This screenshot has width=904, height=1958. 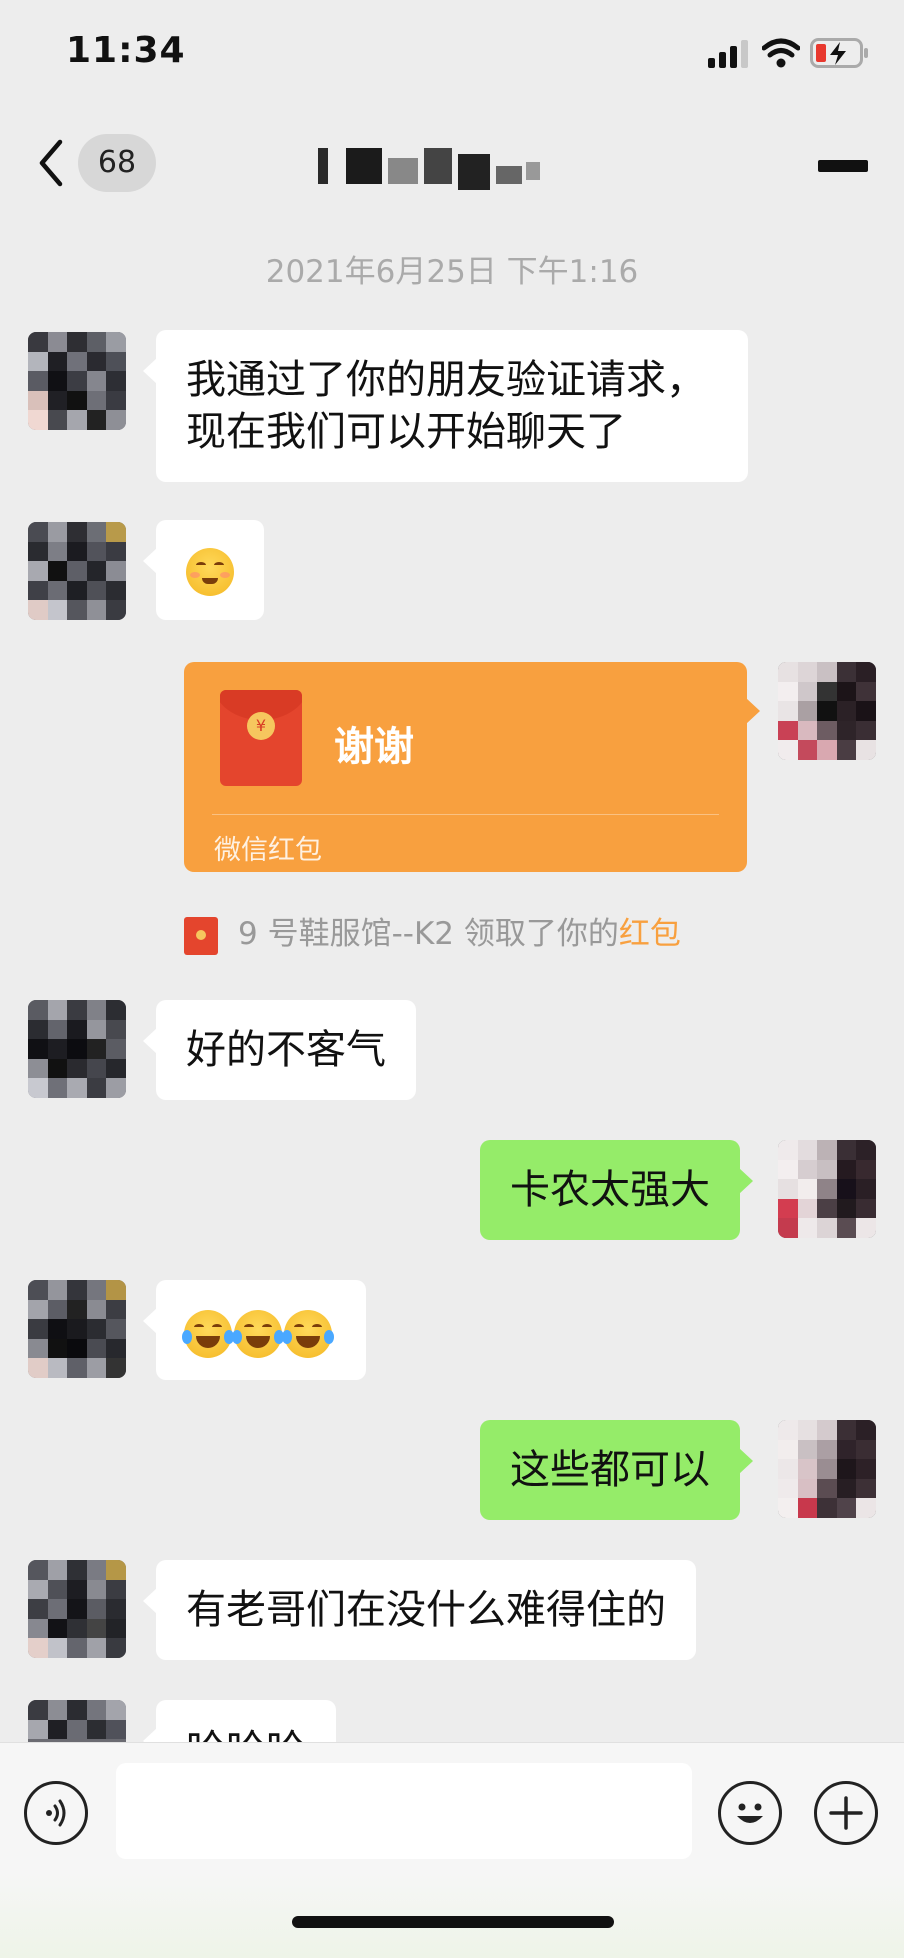 I want to click on more-options-icon, so click(x=843, y=166).